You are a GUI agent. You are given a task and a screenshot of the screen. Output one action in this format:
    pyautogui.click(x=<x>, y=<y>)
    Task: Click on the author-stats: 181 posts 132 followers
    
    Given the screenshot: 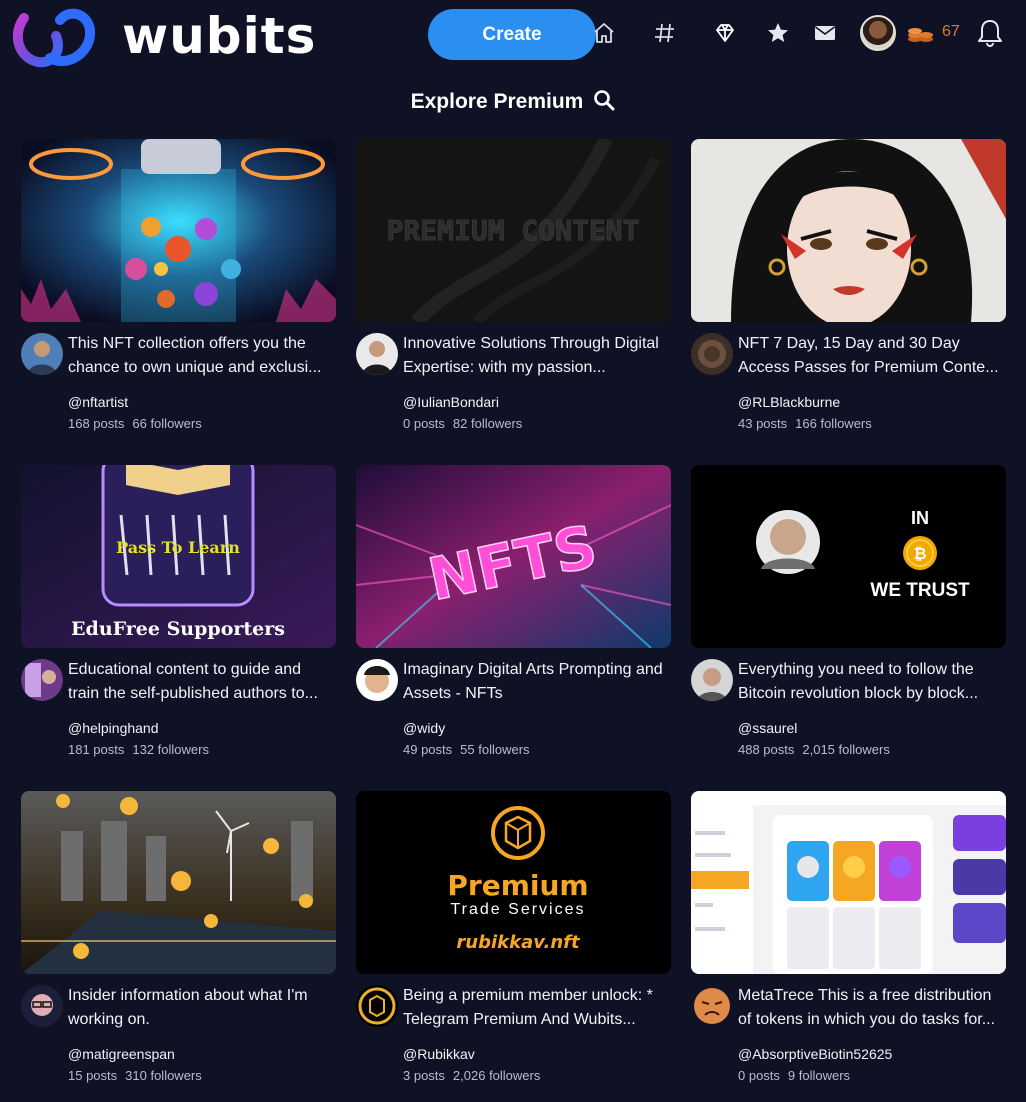 What is the action you would take?
    pyautogui.click(x=138, y=749)
    